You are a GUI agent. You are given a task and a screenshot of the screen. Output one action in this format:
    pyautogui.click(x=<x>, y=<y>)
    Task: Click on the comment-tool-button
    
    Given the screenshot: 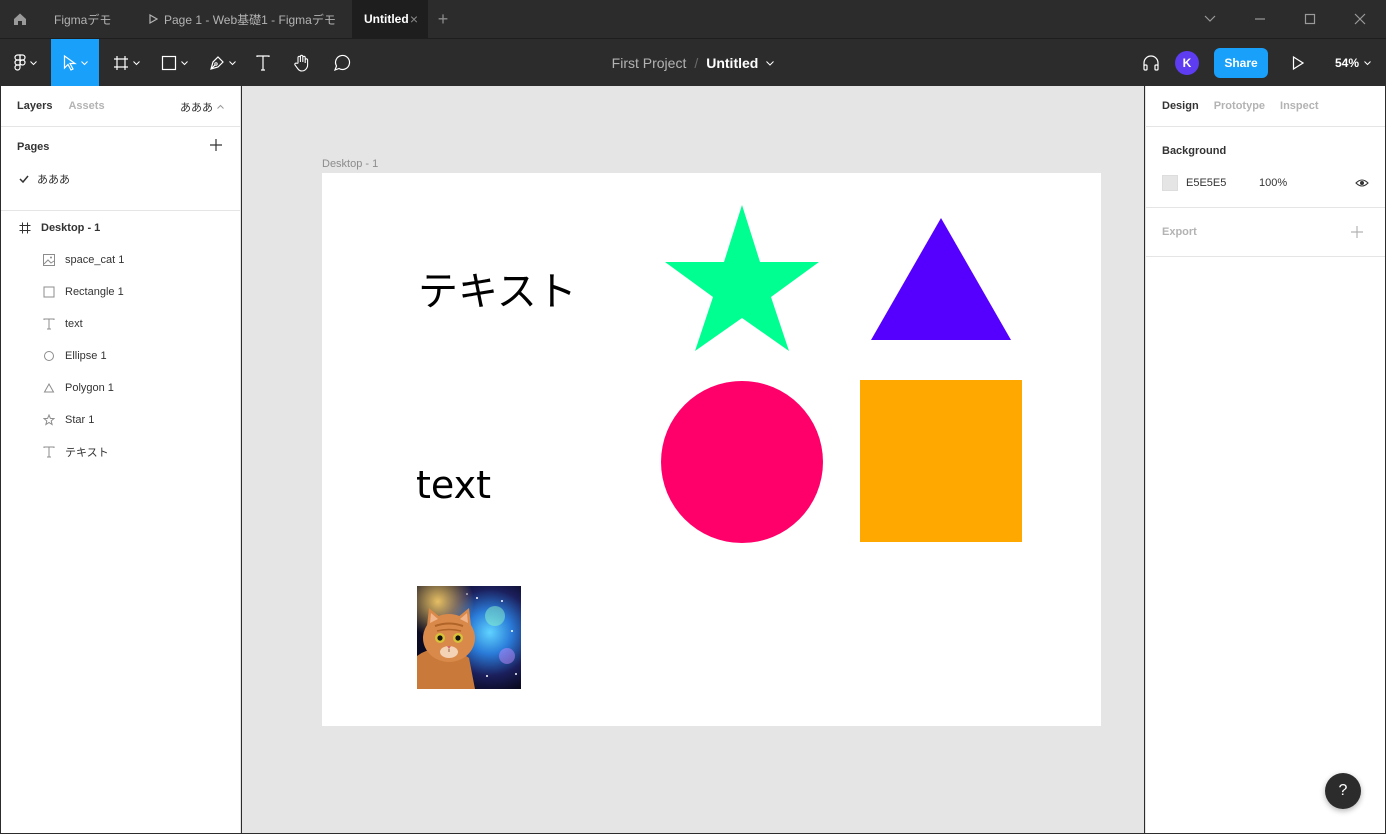 What is the action you would take?
    pyautogui.click(x=342, y=63)
    